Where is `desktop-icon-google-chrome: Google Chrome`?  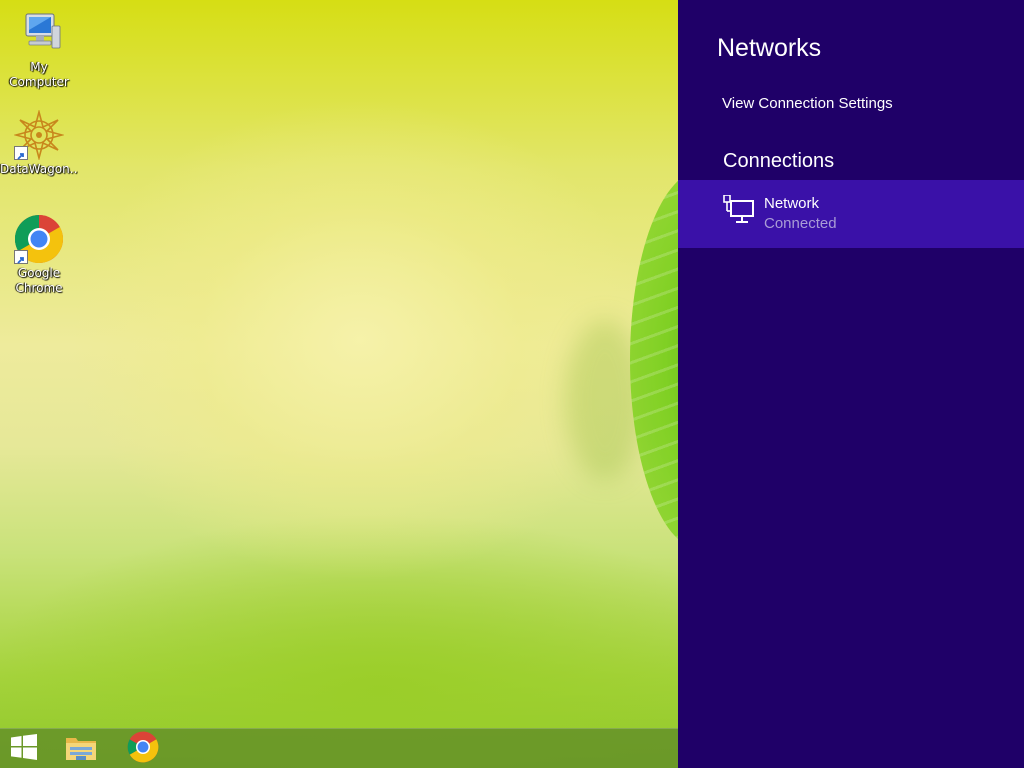 desktop-icon-google-chrome: Google Chrome is located at coordinates (39, 255).